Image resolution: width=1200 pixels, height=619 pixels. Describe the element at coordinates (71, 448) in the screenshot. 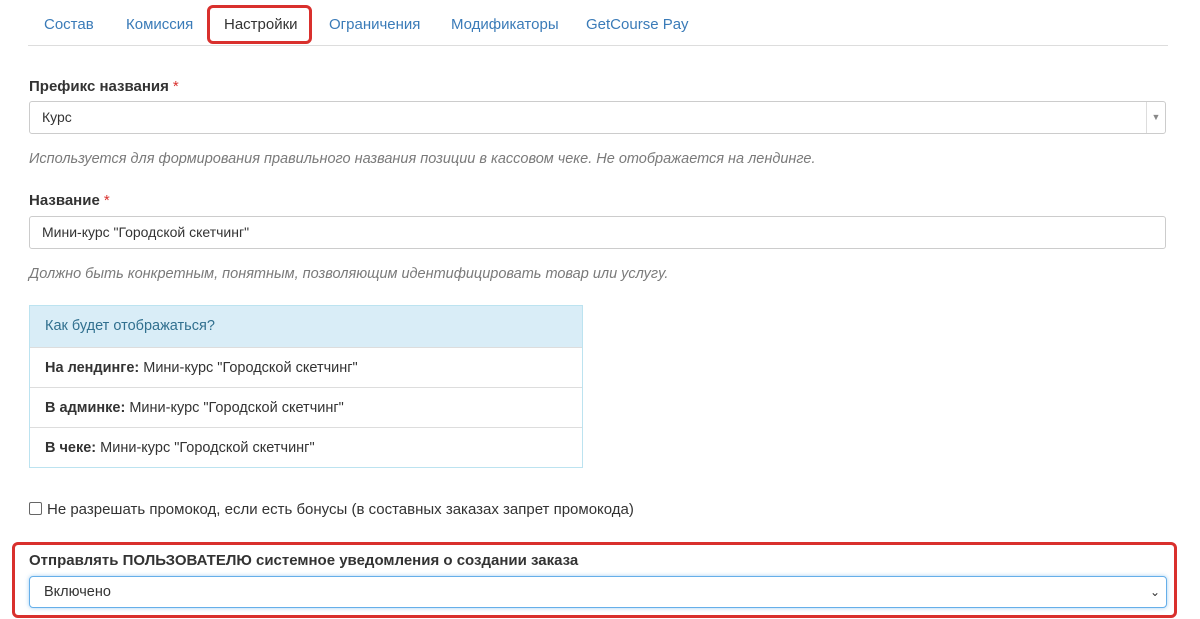

I see `preview-row-key: В чеке:` at that location.